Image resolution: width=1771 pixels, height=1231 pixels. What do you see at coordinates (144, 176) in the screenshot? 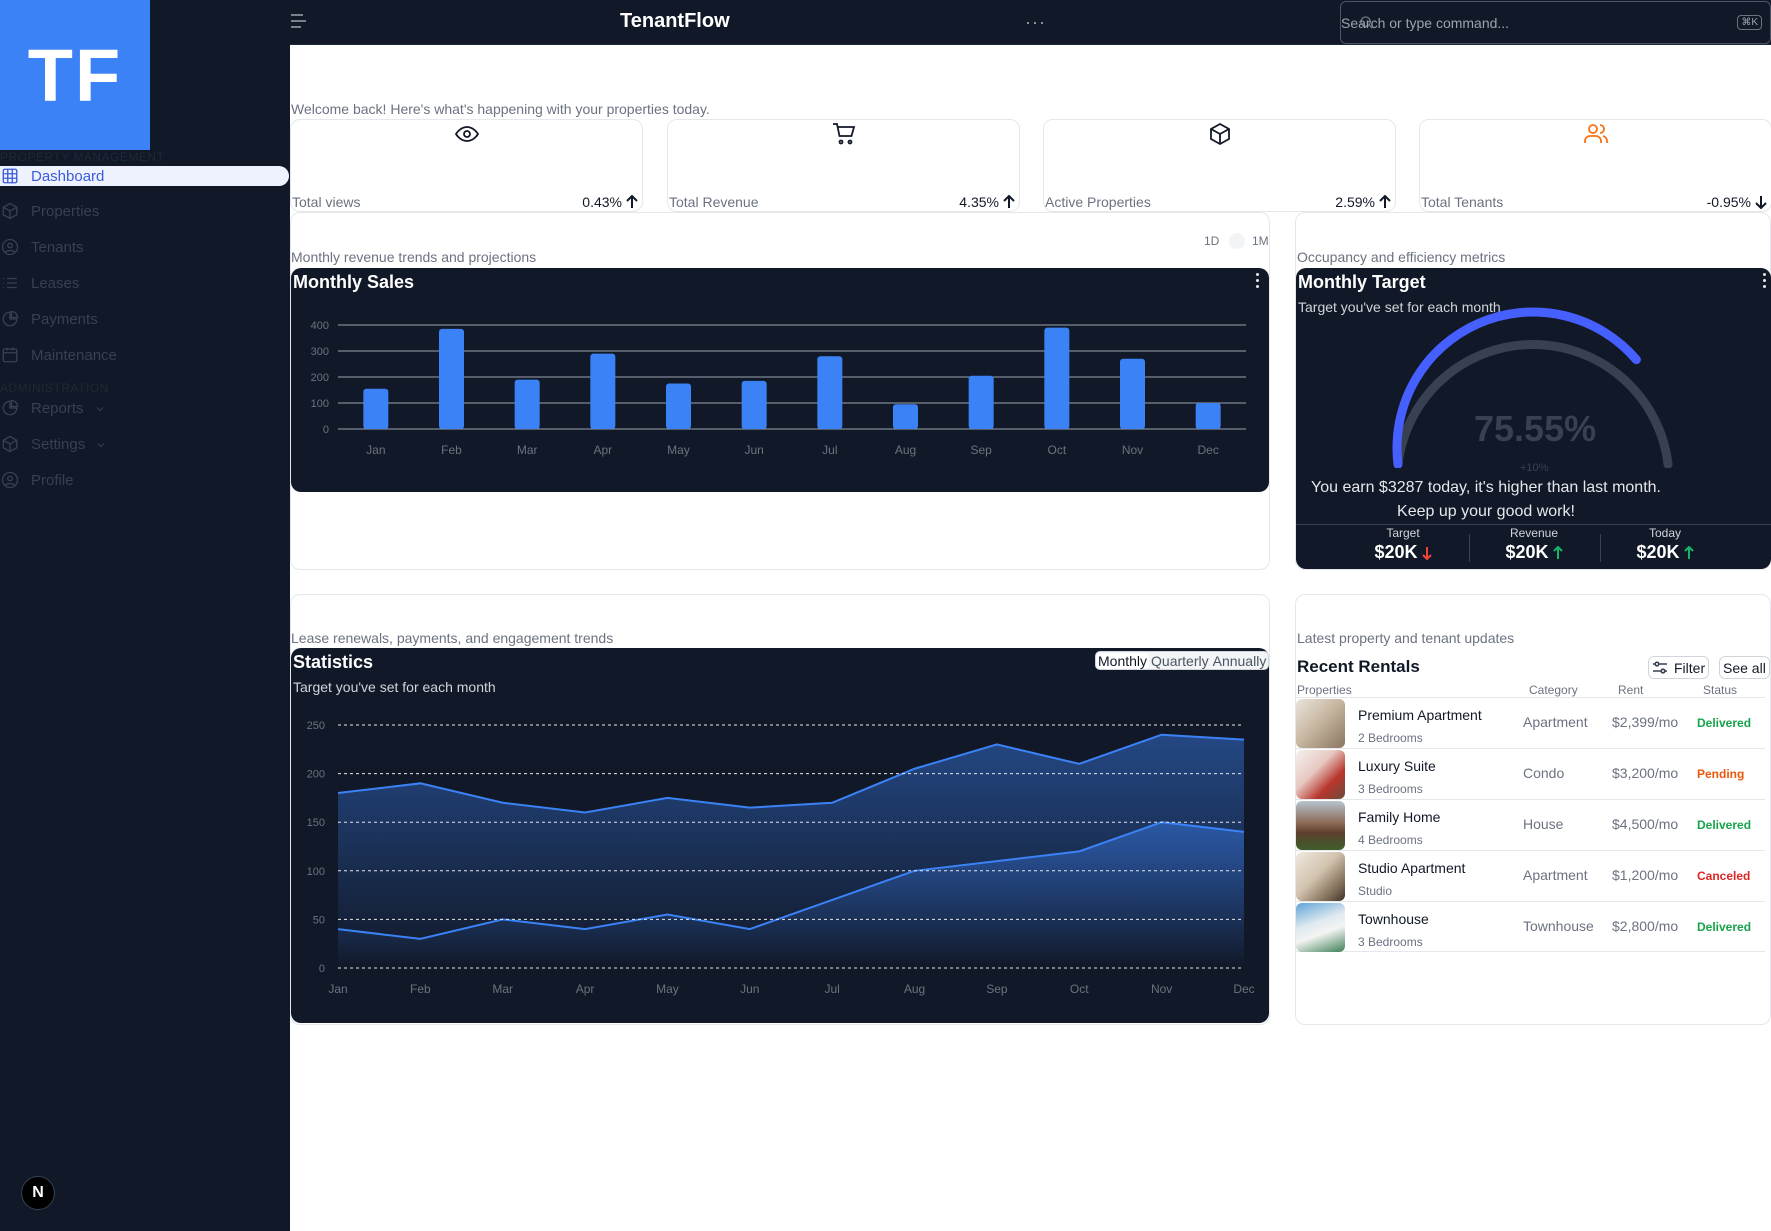
I see `sidebar-item-dashboard: Dashboard` at bounding box center [144, 176].